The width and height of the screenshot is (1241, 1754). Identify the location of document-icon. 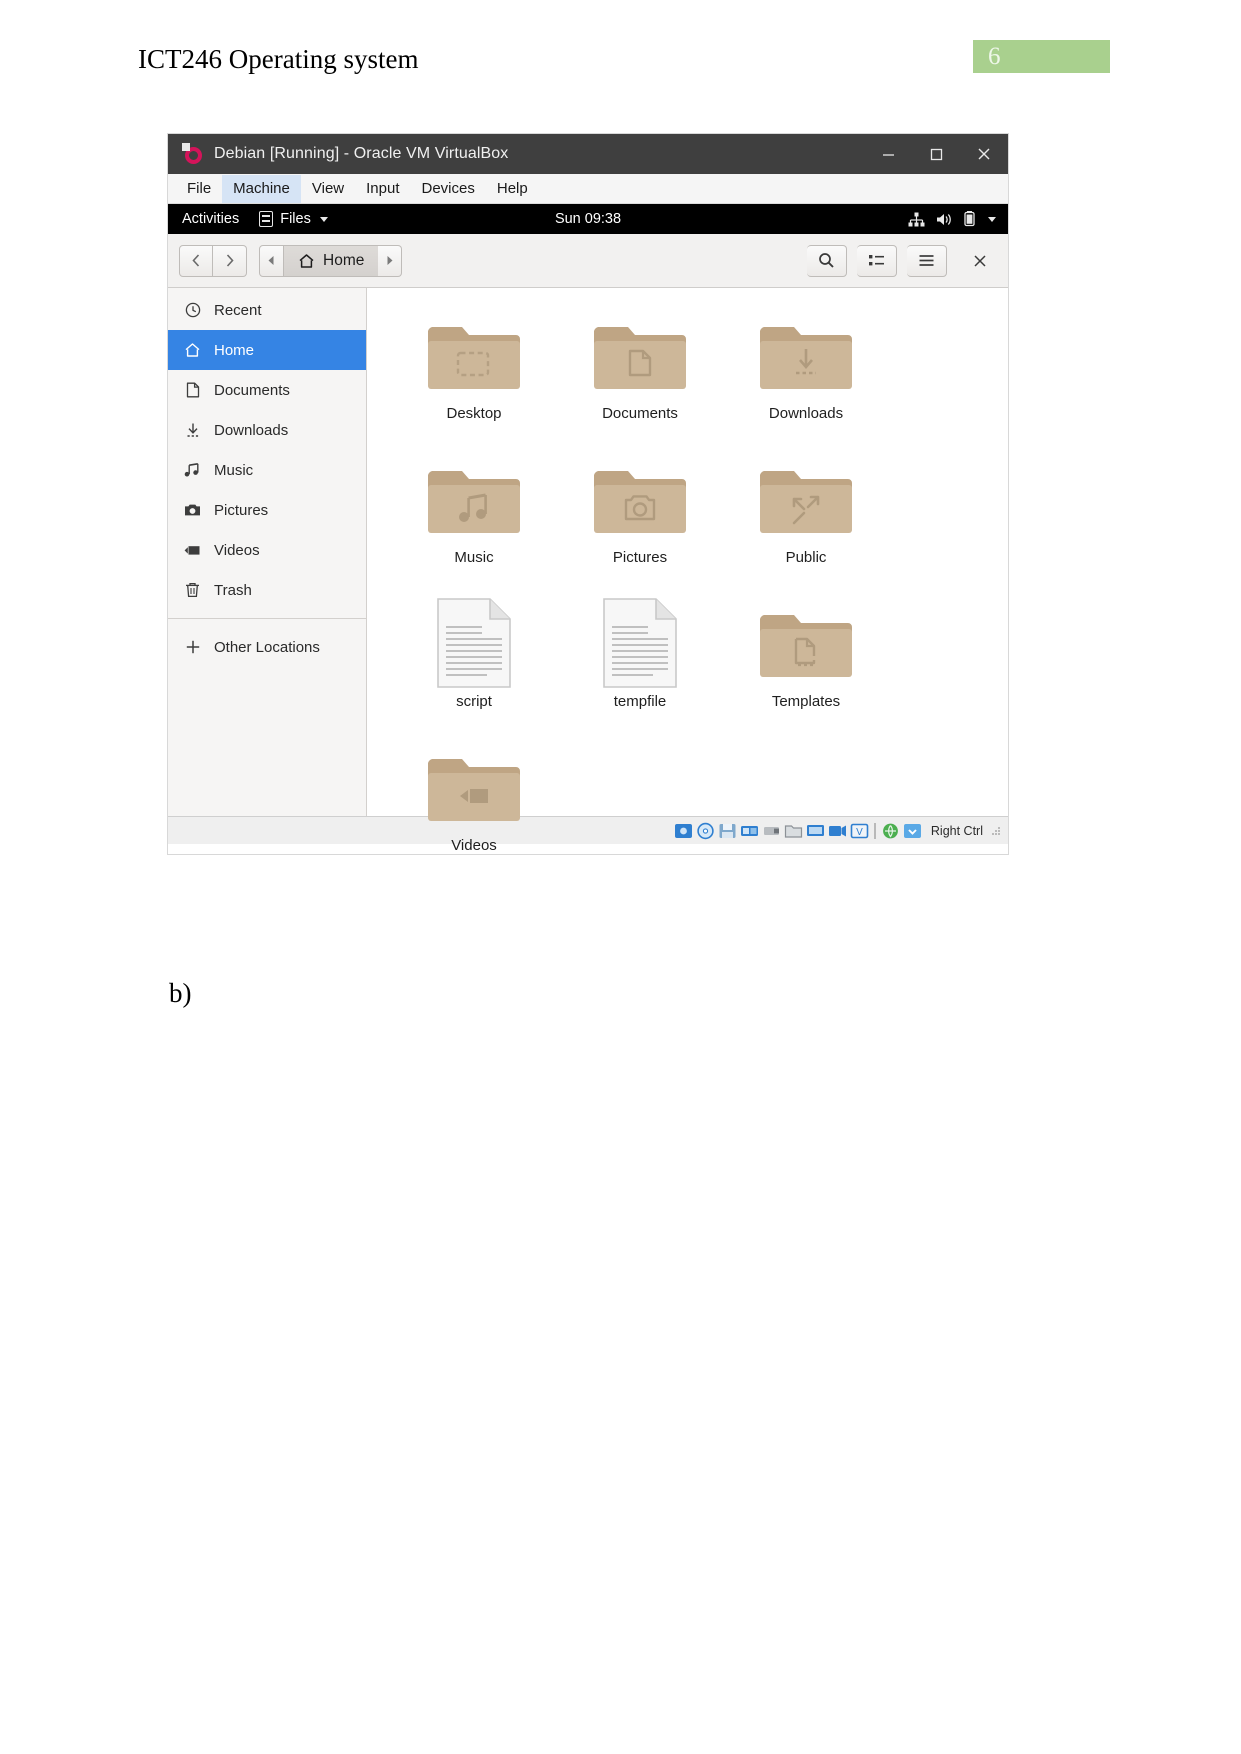
(192, 390).